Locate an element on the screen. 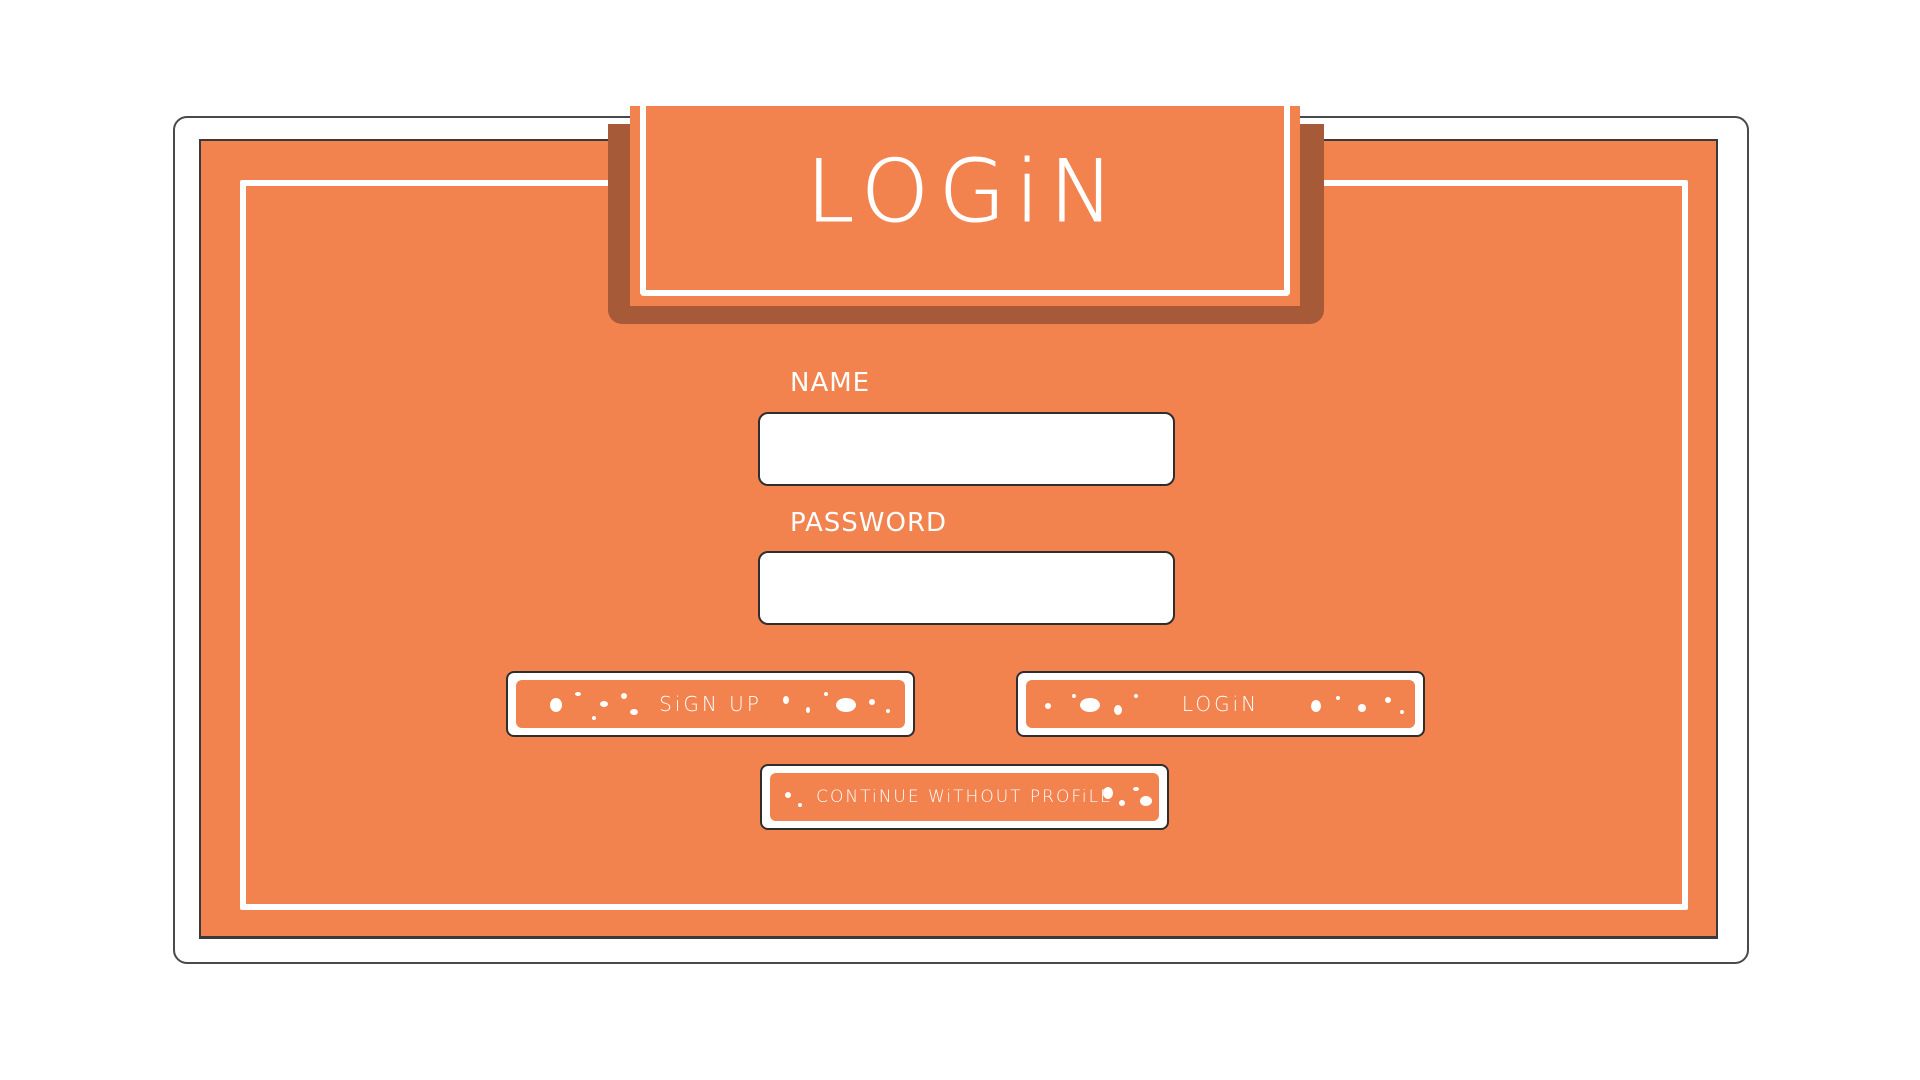 The width and height of the screenshot is (1920, 1080). sign-up-button: SiGN UP is located at coordinates (710, 704).